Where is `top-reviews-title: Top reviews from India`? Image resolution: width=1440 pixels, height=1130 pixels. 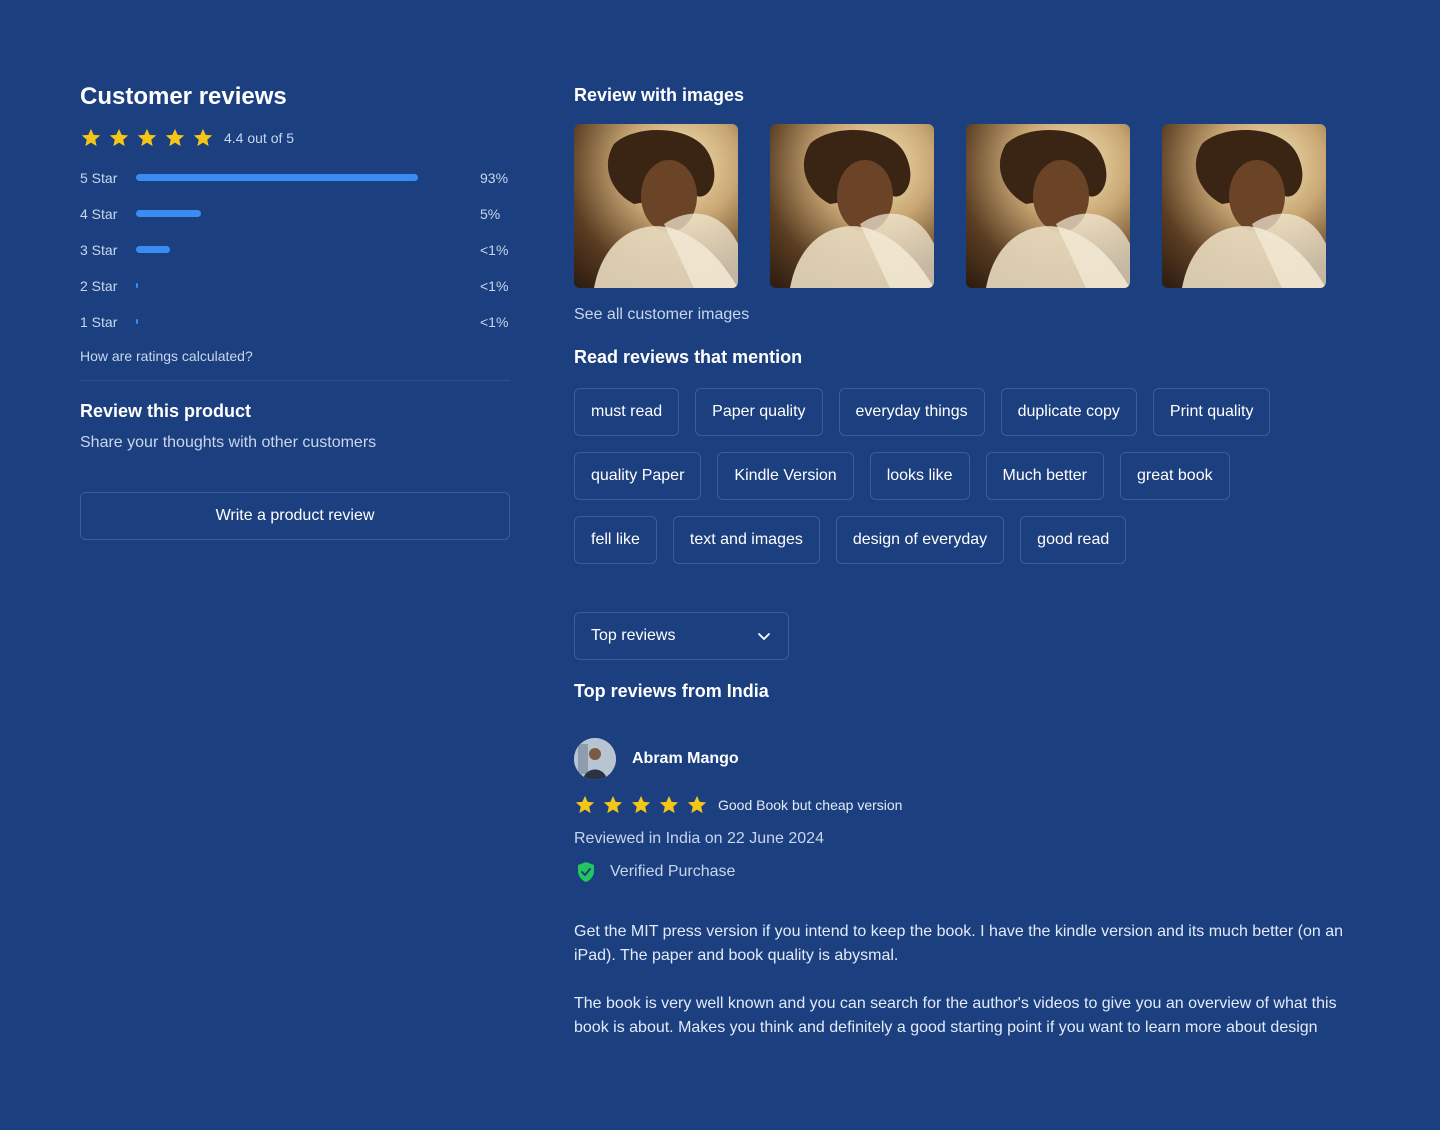 top-reviews-title: Top reviews from India is located at coordinates (671, 691).